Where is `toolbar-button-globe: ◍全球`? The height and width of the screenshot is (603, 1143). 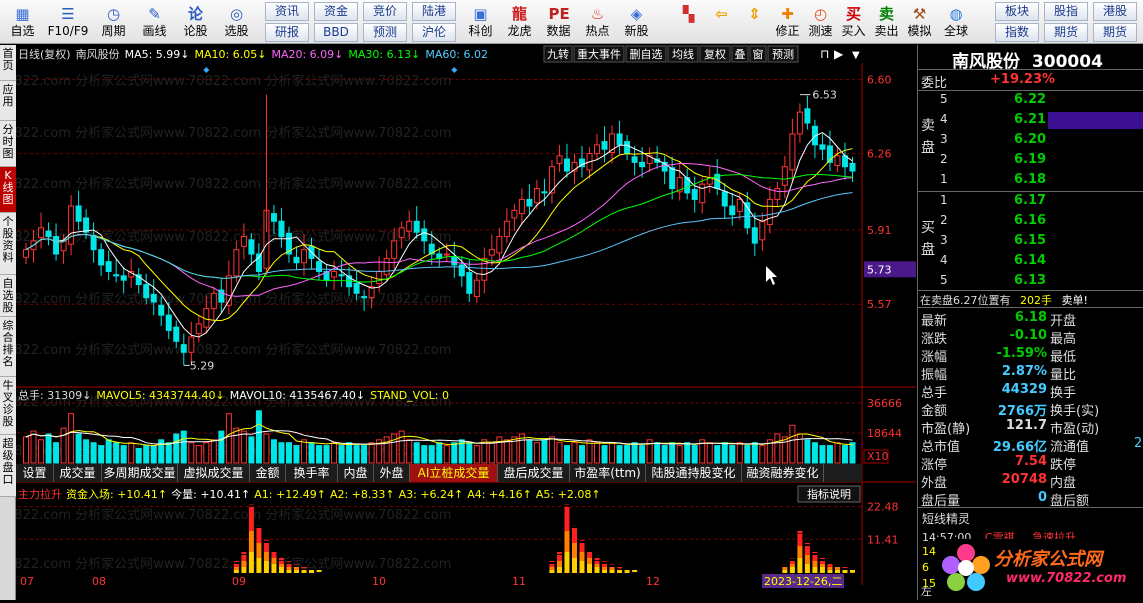 toolbar-button-globe: ◍全球 is located at coordinates (956, 22).